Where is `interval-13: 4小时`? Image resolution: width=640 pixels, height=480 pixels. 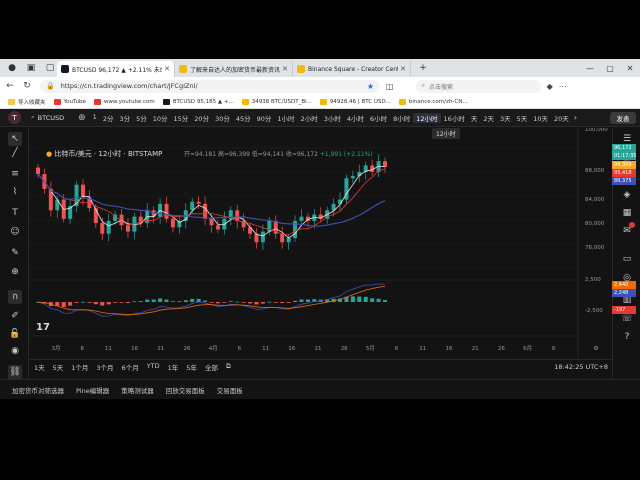 interval-13: 4小时 is located at coordinates (355, 118).